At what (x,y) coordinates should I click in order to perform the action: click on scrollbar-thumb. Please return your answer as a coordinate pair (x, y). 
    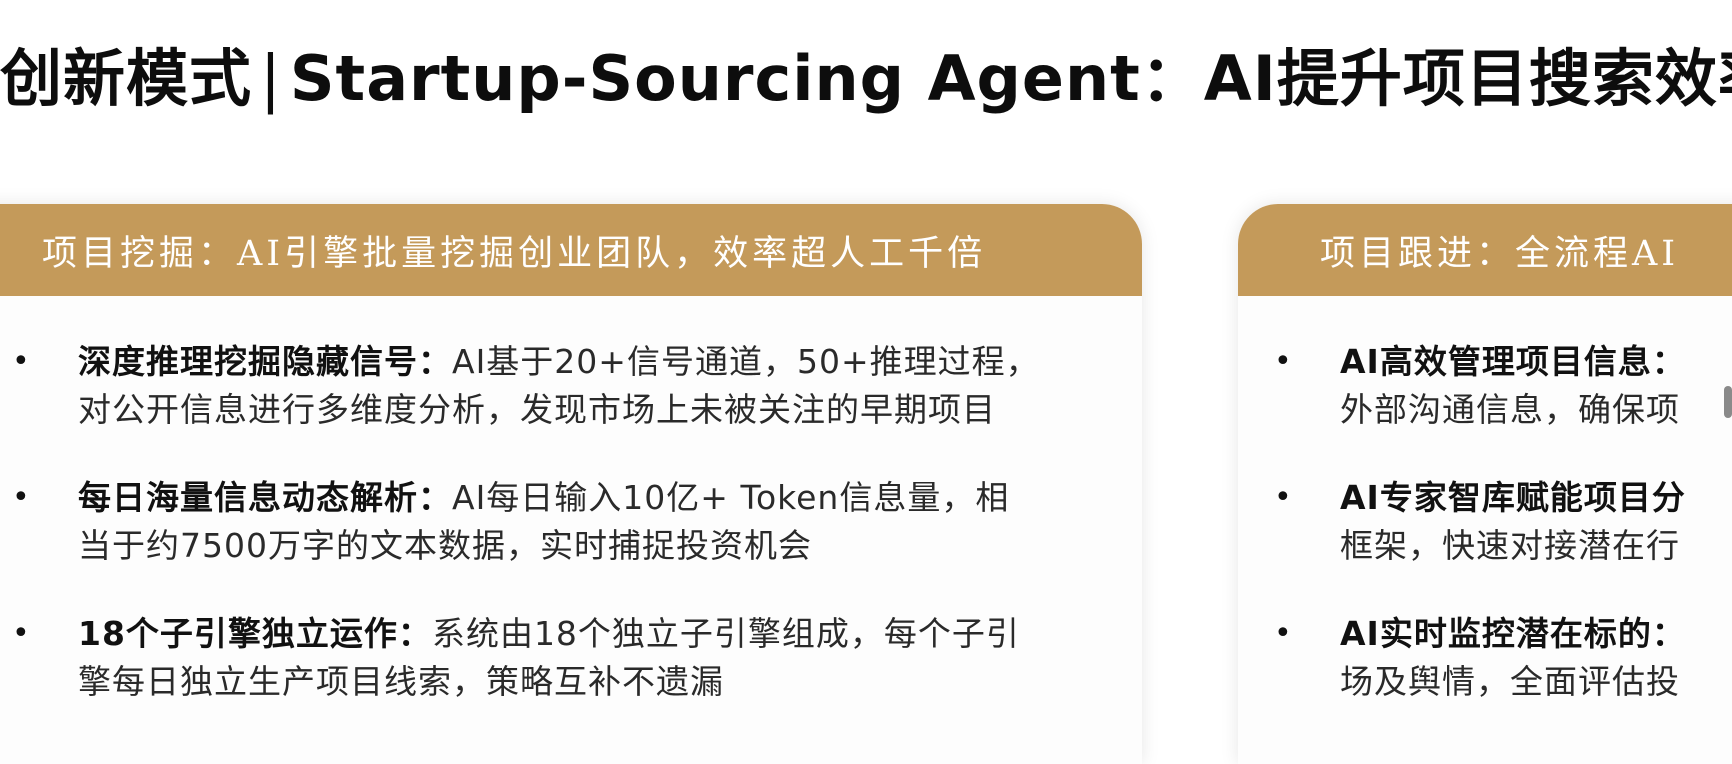
    Looking at the image, I should click on (1728, 402).